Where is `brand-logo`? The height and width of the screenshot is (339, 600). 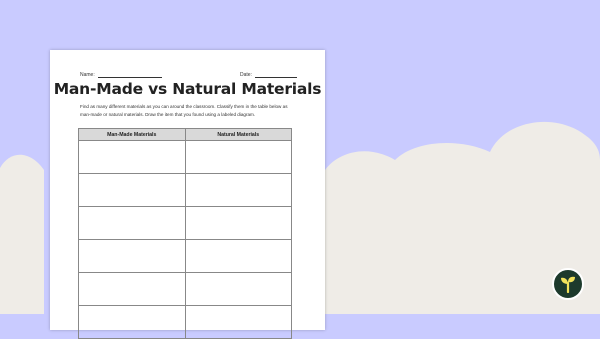 brand-logo is located at coordinates (568, 284).